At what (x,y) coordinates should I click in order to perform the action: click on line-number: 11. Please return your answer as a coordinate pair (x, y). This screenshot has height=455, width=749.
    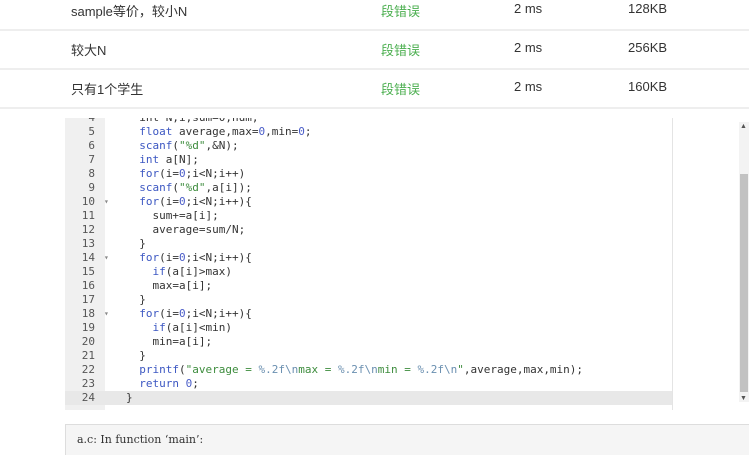
    Looking at the image, I should click on (89, 216).